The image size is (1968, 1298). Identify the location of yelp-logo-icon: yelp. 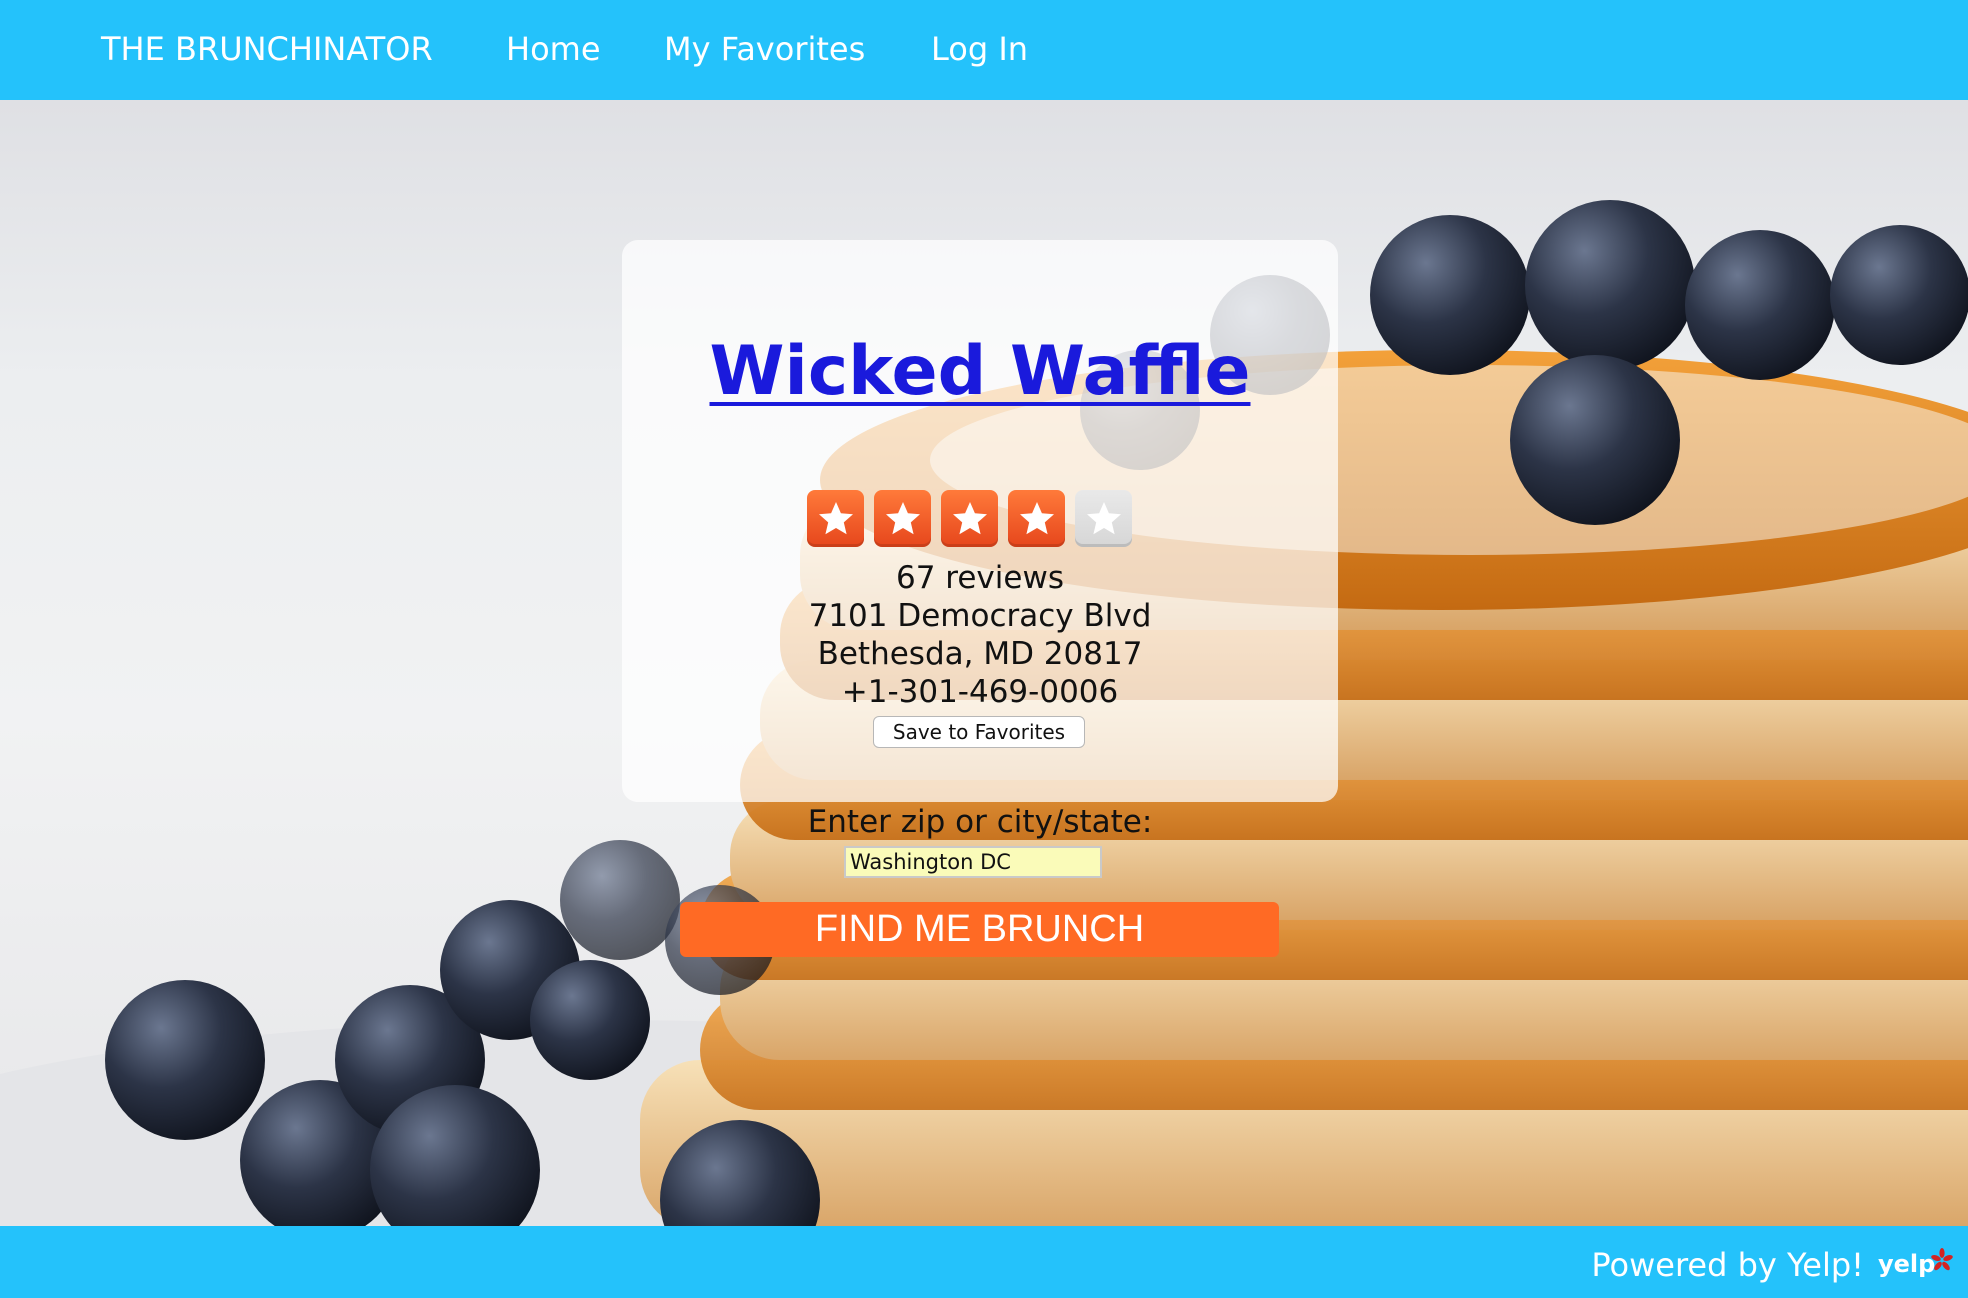
(1915, 1263).